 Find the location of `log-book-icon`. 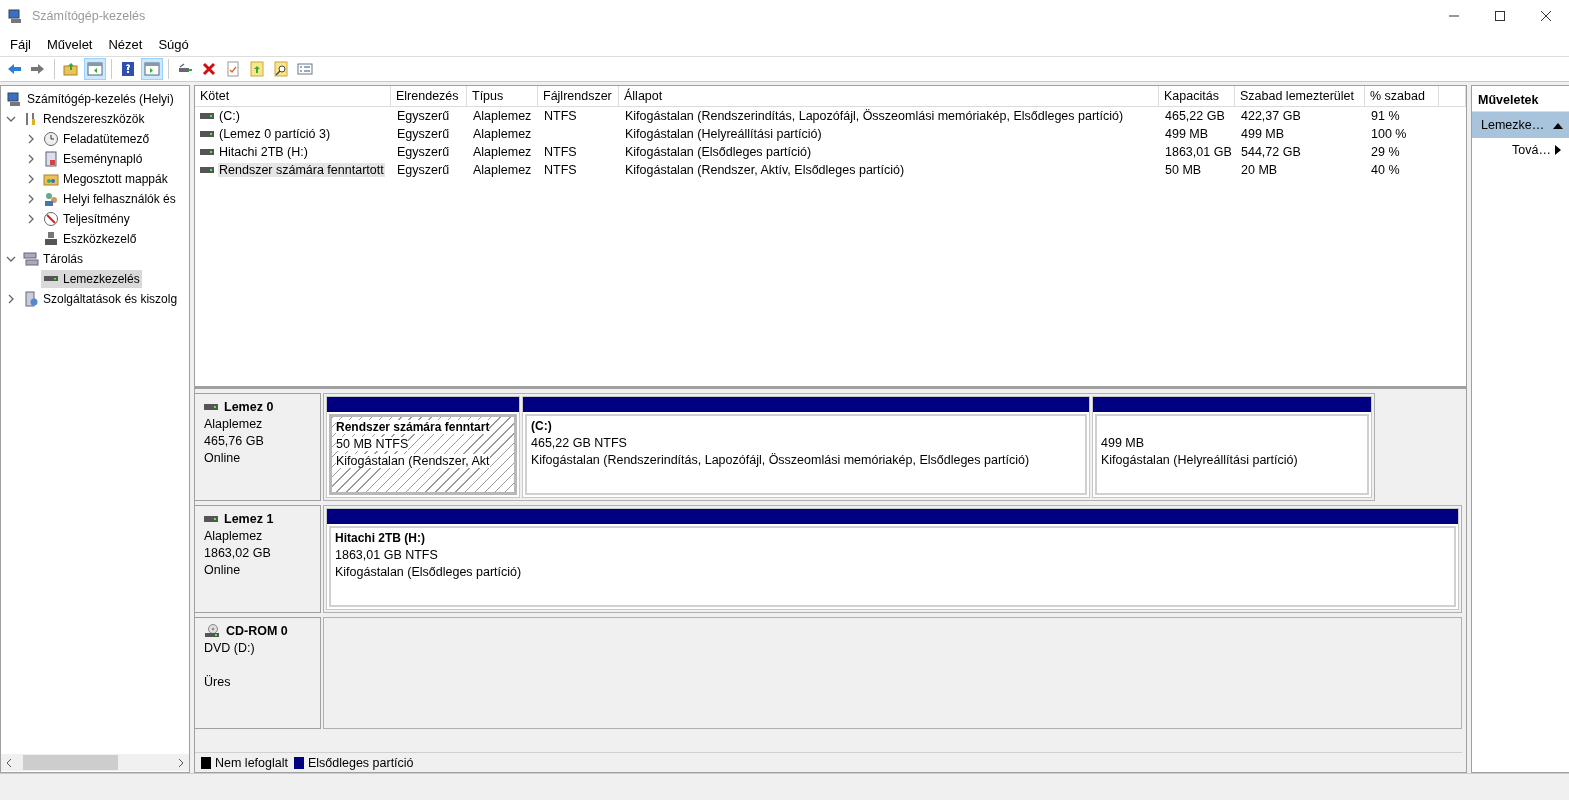

log-book-icon is located at coordinates (51, 159).